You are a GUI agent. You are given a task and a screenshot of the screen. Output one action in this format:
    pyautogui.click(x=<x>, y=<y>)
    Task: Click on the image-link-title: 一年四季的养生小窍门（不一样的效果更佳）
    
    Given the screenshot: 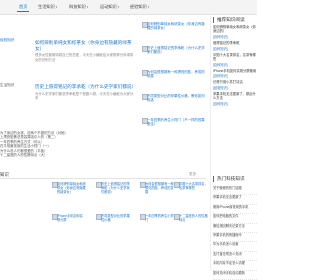 What is the action you would take?
    pyautogui.click(x=176, y=122)
    